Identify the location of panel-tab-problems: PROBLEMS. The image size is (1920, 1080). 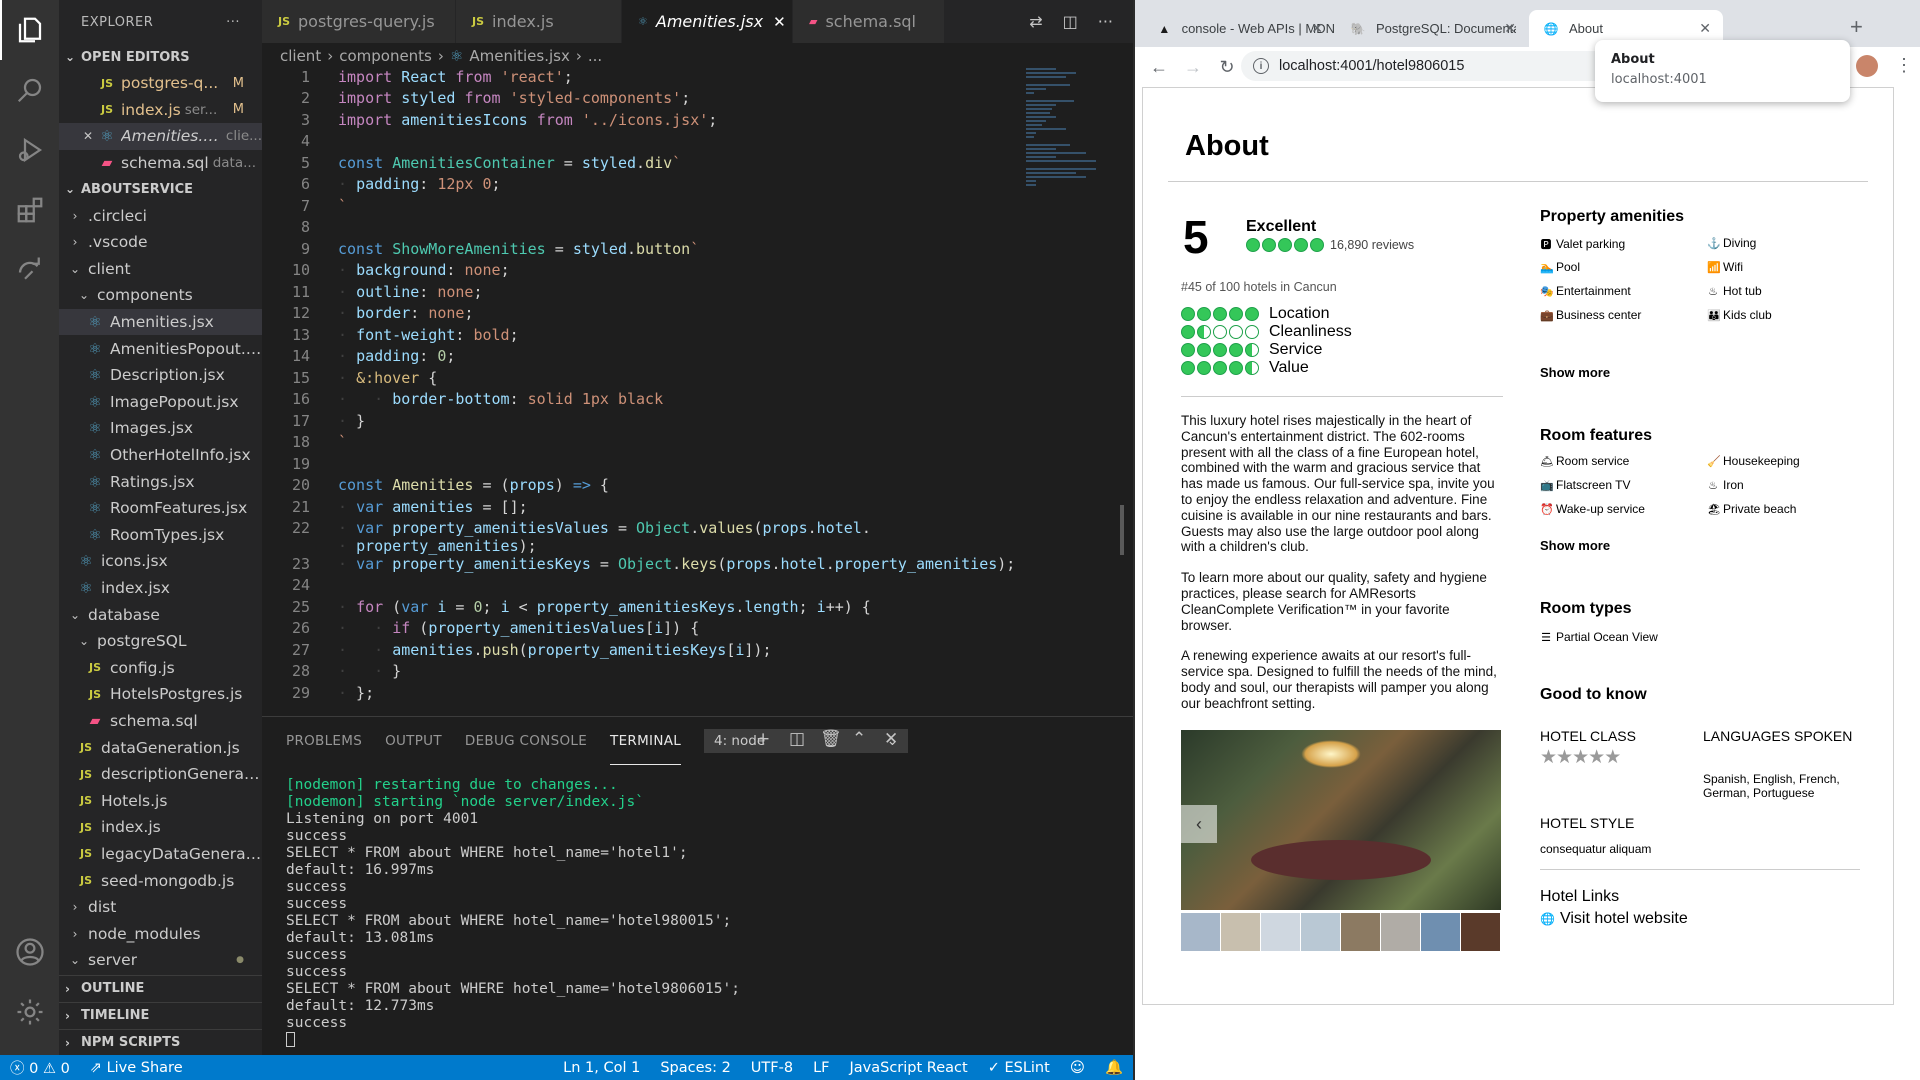
(324, 741).